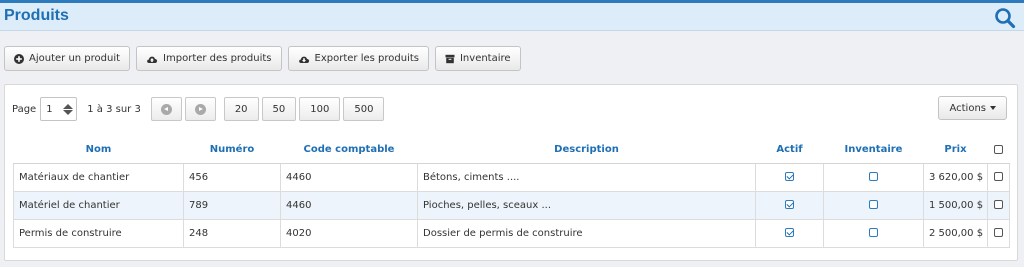 The height and width of the screenshot is (267, 1024). Describe the element at coordinates (349, 150) in the screenshot. I see `column-header-code-comptable: Code comptable` at that location.